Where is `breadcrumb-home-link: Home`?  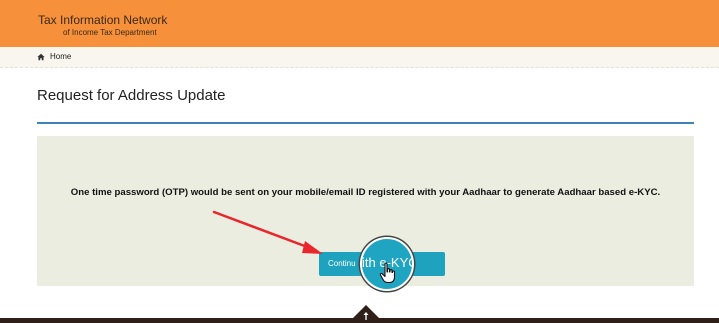
breadcrumb-home-link: Home is located at coordinates (54, 56).